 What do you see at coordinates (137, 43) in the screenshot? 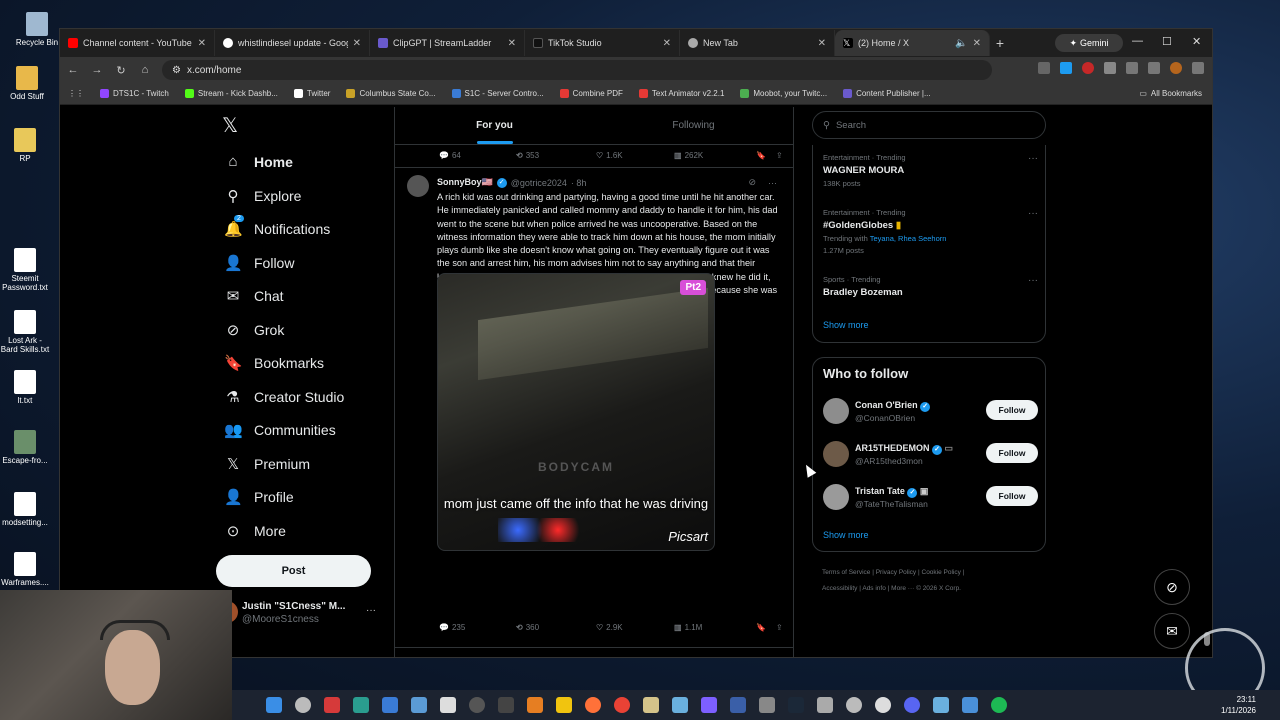
I see `tab-youtube: Channel content - YouTube St ✕` at bounding box center [137, 43].